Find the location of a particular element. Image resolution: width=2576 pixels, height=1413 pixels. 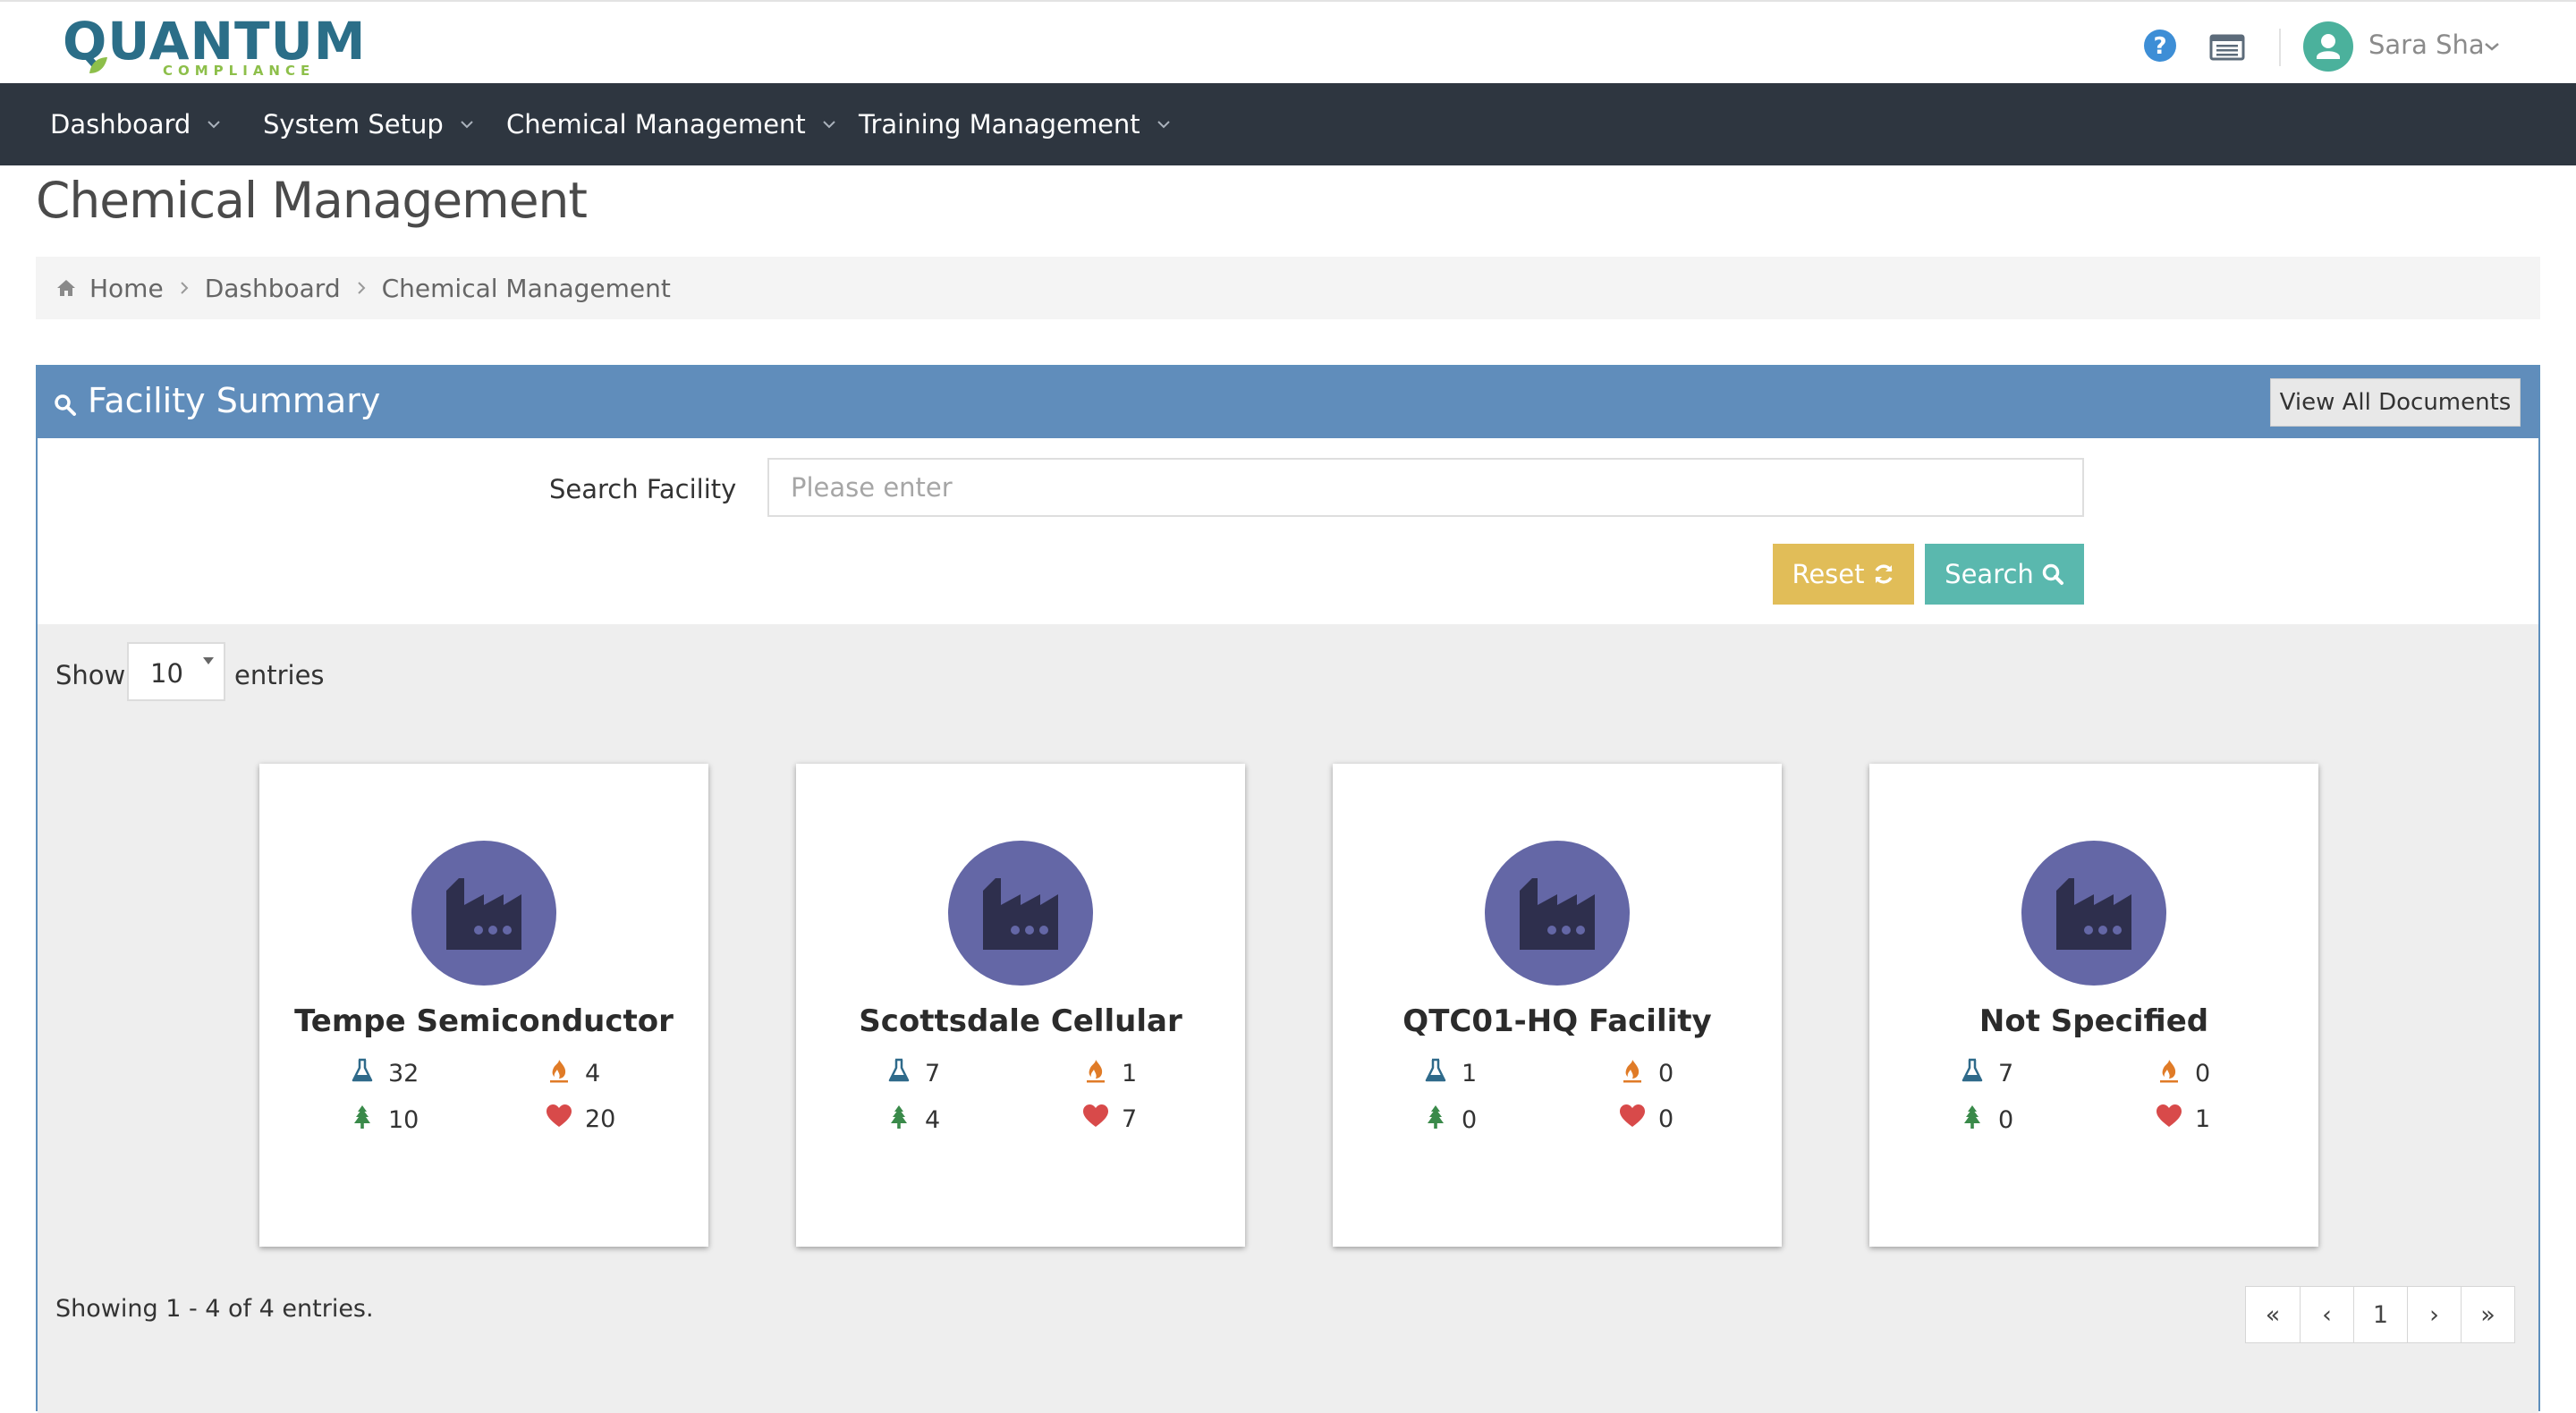

page-title: Chemical Management is located at coordinates (312, 200).